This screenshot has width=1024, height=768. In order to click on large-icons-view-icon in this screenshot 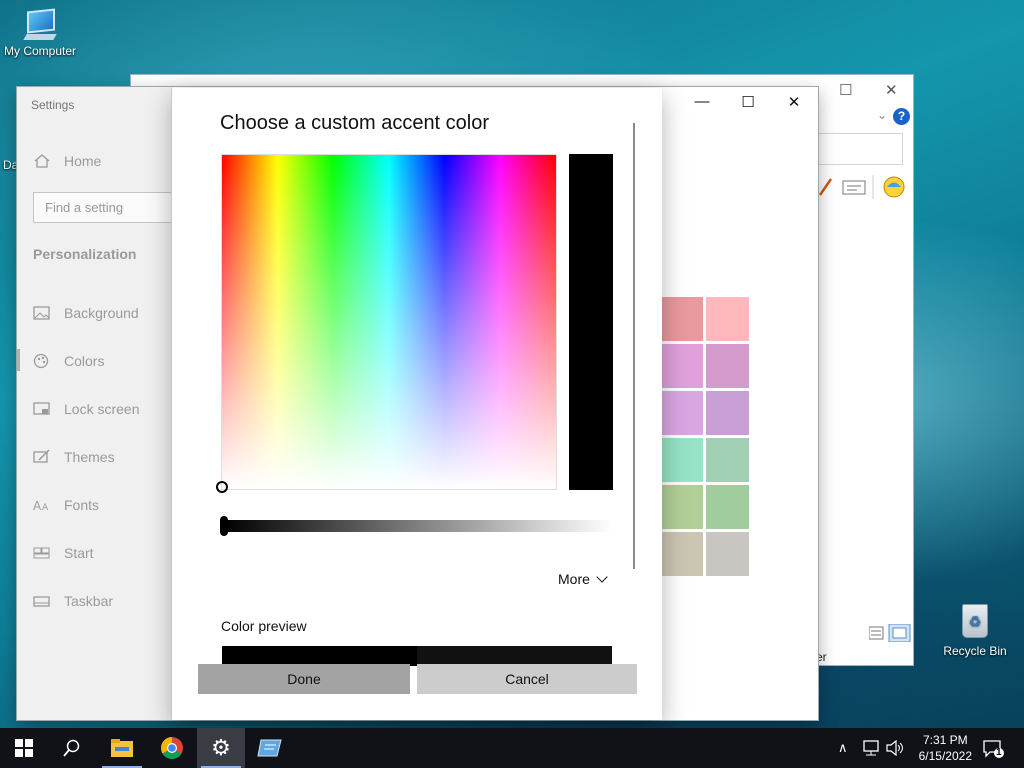, I will do `click(899, 633)`.